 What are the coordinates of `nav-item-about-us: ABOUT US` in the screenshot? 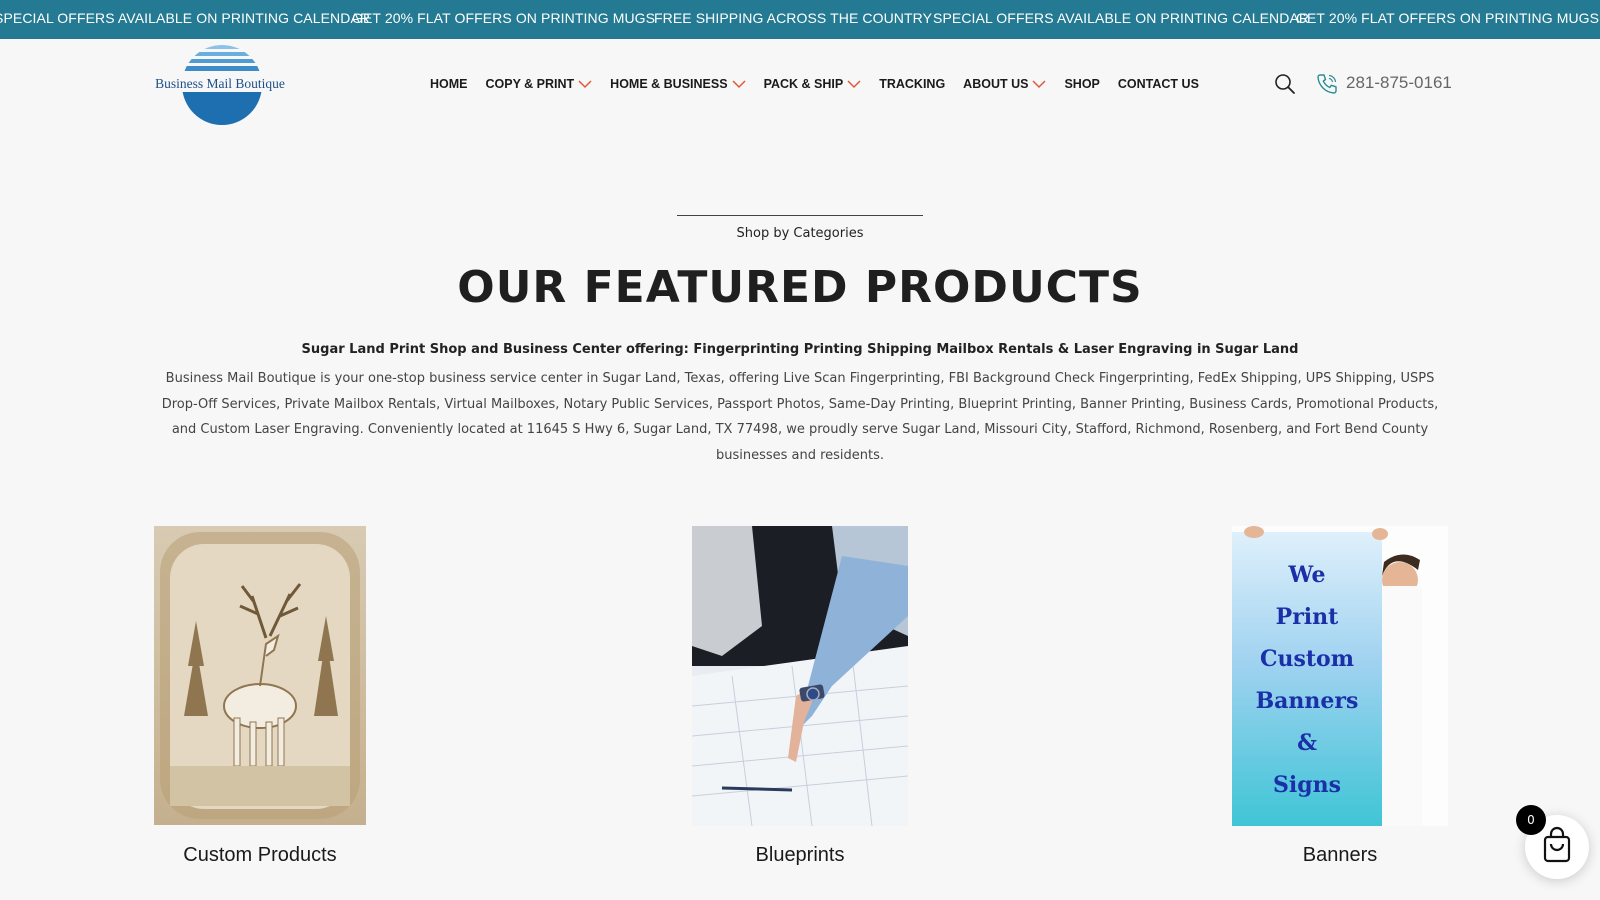 It's located at (1004, 84).